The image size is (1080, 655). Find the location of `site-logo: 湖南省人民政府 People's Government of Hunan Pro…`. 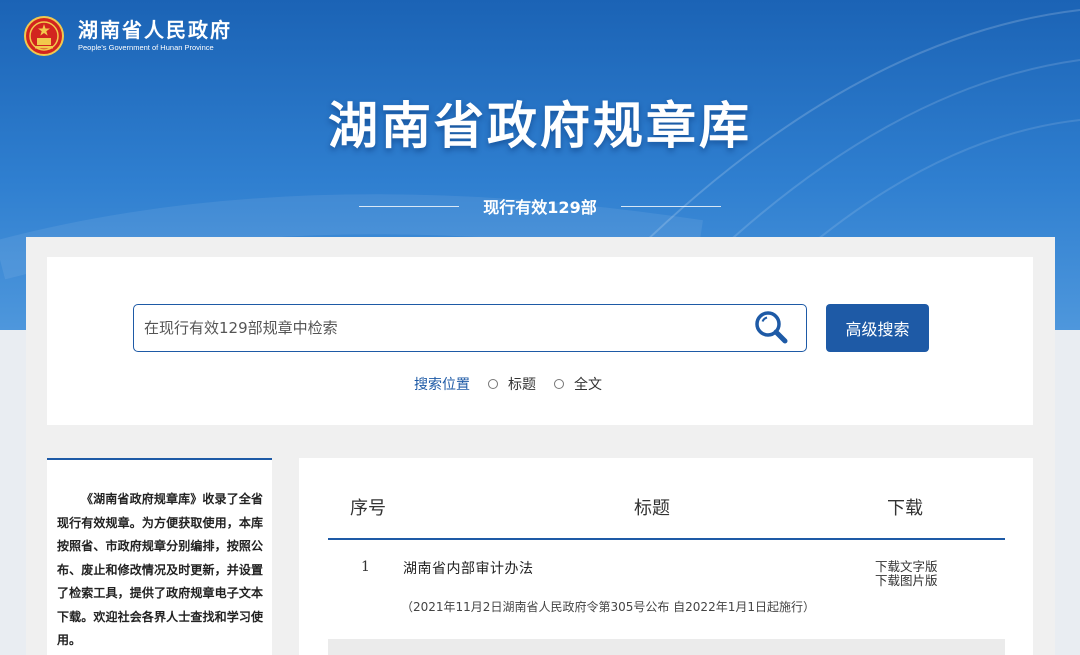

site-logo: 湖南省人民政府 People's Government of Hunan Pro… is located at coordinates (128, 36).